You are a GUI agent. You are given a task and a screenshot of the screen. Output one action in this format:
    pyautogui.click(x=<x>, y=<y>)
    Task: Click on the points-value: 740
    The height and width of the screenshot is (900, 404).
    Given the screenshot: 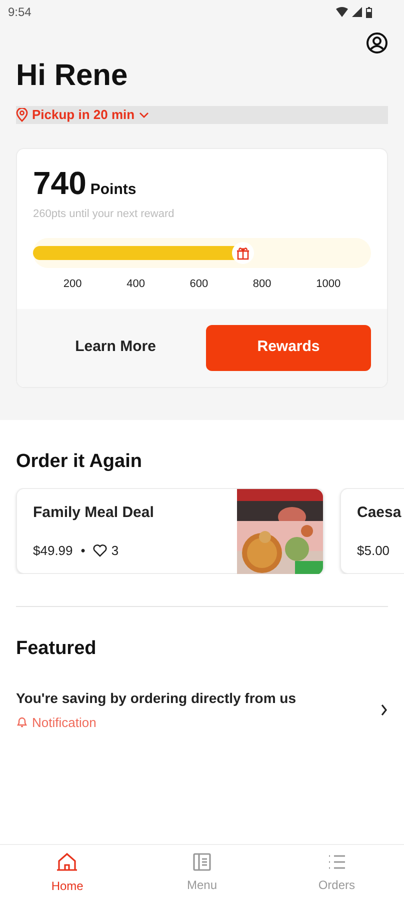 What is the action you would take?
    pyautogui.click(x=59, y=183)
    